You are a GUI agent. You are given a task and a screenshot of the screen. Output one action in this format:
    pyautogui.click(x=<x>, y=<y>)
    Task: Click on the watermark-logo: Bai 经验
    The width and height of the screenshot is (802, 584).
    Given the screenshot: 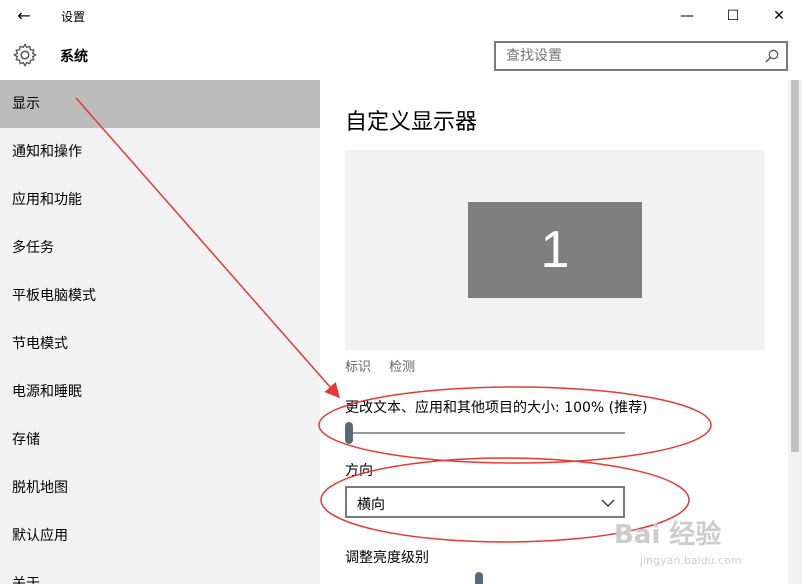 What is the action you would take?
    pyautogui.click(x=668, y=535)
    